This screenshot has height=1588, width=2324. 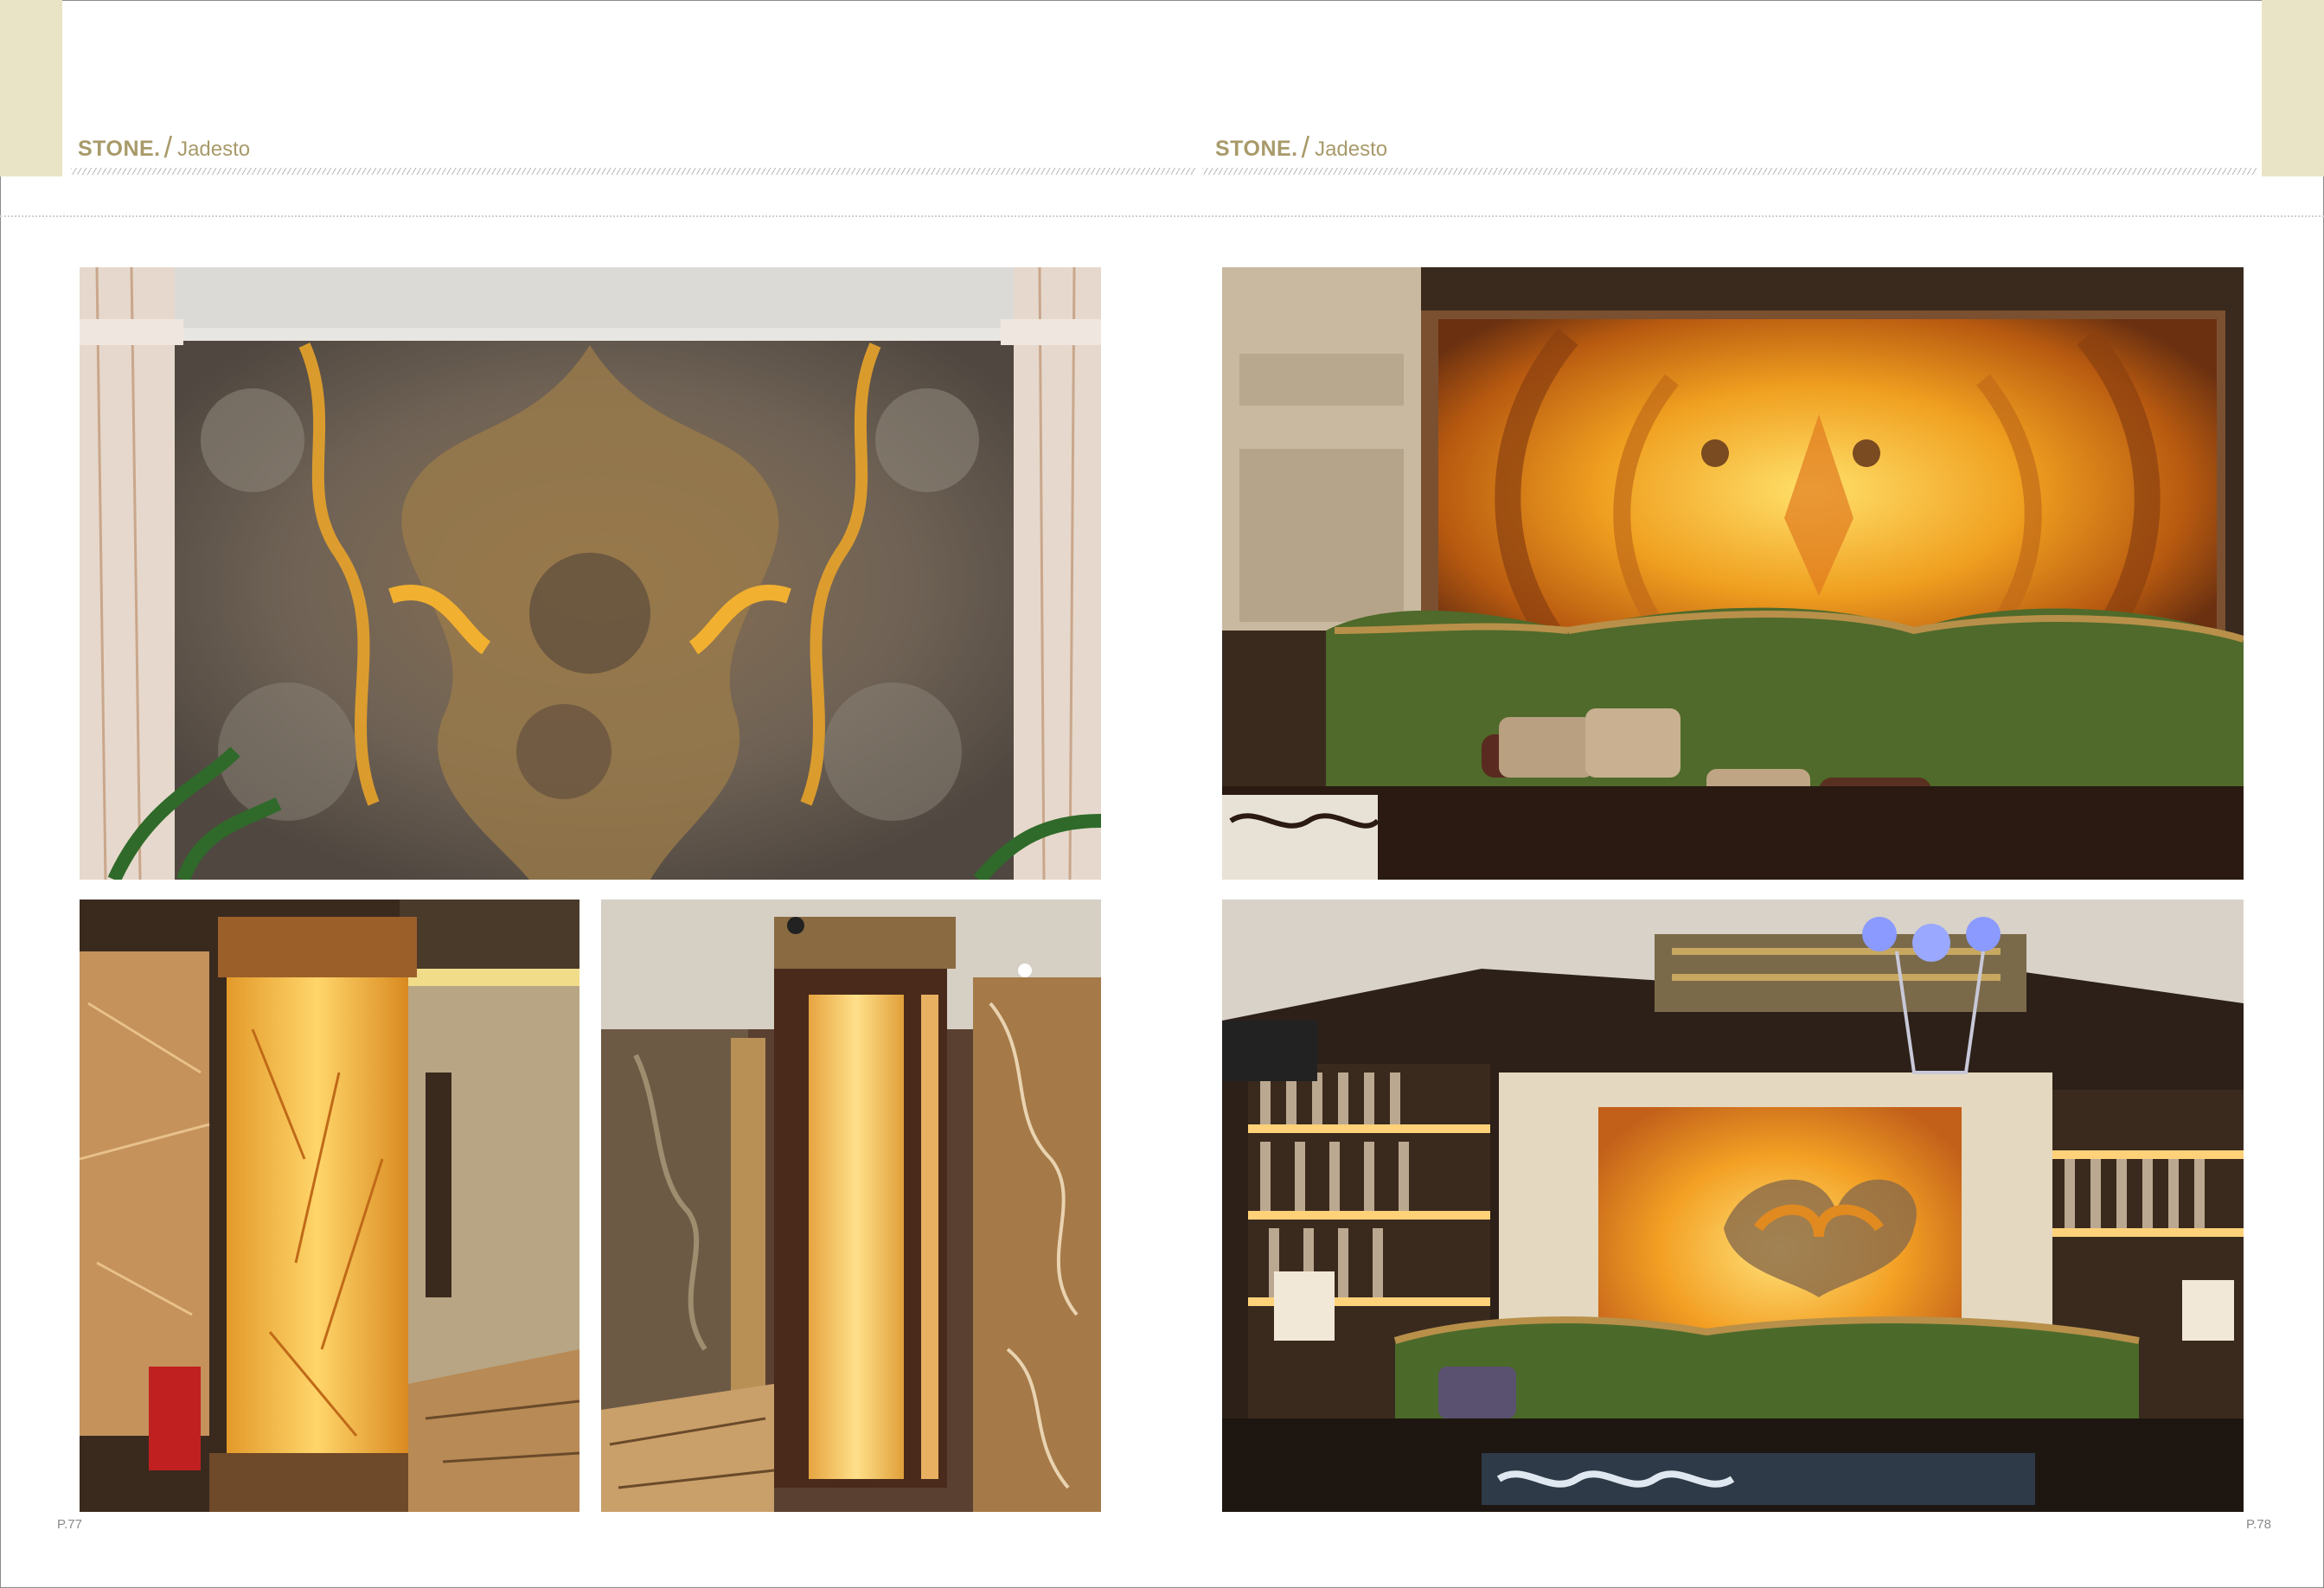 I want to click on right-color-tab, so click(x=2293, y=88).